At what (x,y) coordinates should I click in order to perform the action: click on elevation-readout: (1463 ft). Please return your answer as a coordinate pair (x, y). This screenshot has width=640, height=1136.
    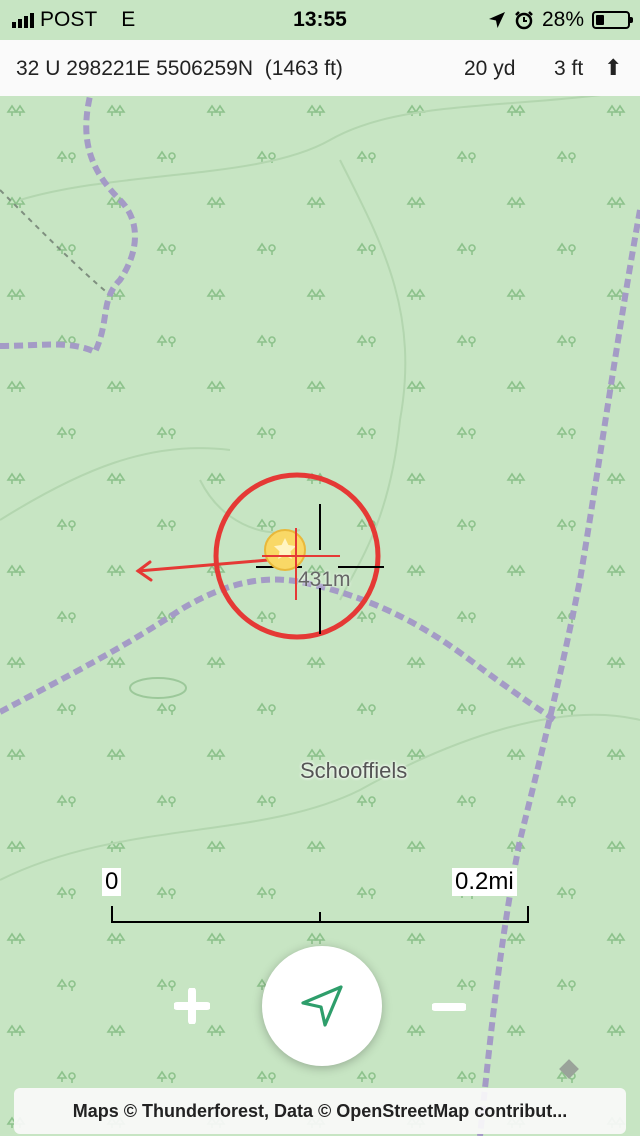
    Looking at the image, I should click on (303, 68).